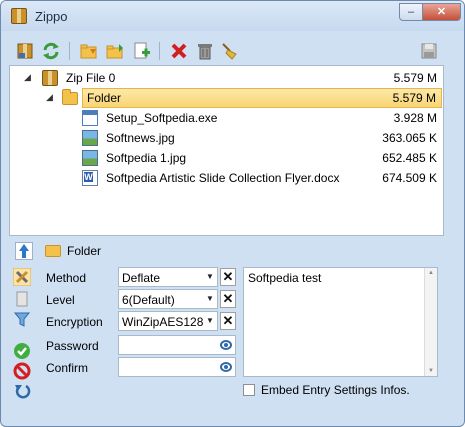  What do you see at coordinates (162, 118) in the screenshot?
I see `tree-row-name: Setup_Softpedia.exe` at bounding box center [162, 118].